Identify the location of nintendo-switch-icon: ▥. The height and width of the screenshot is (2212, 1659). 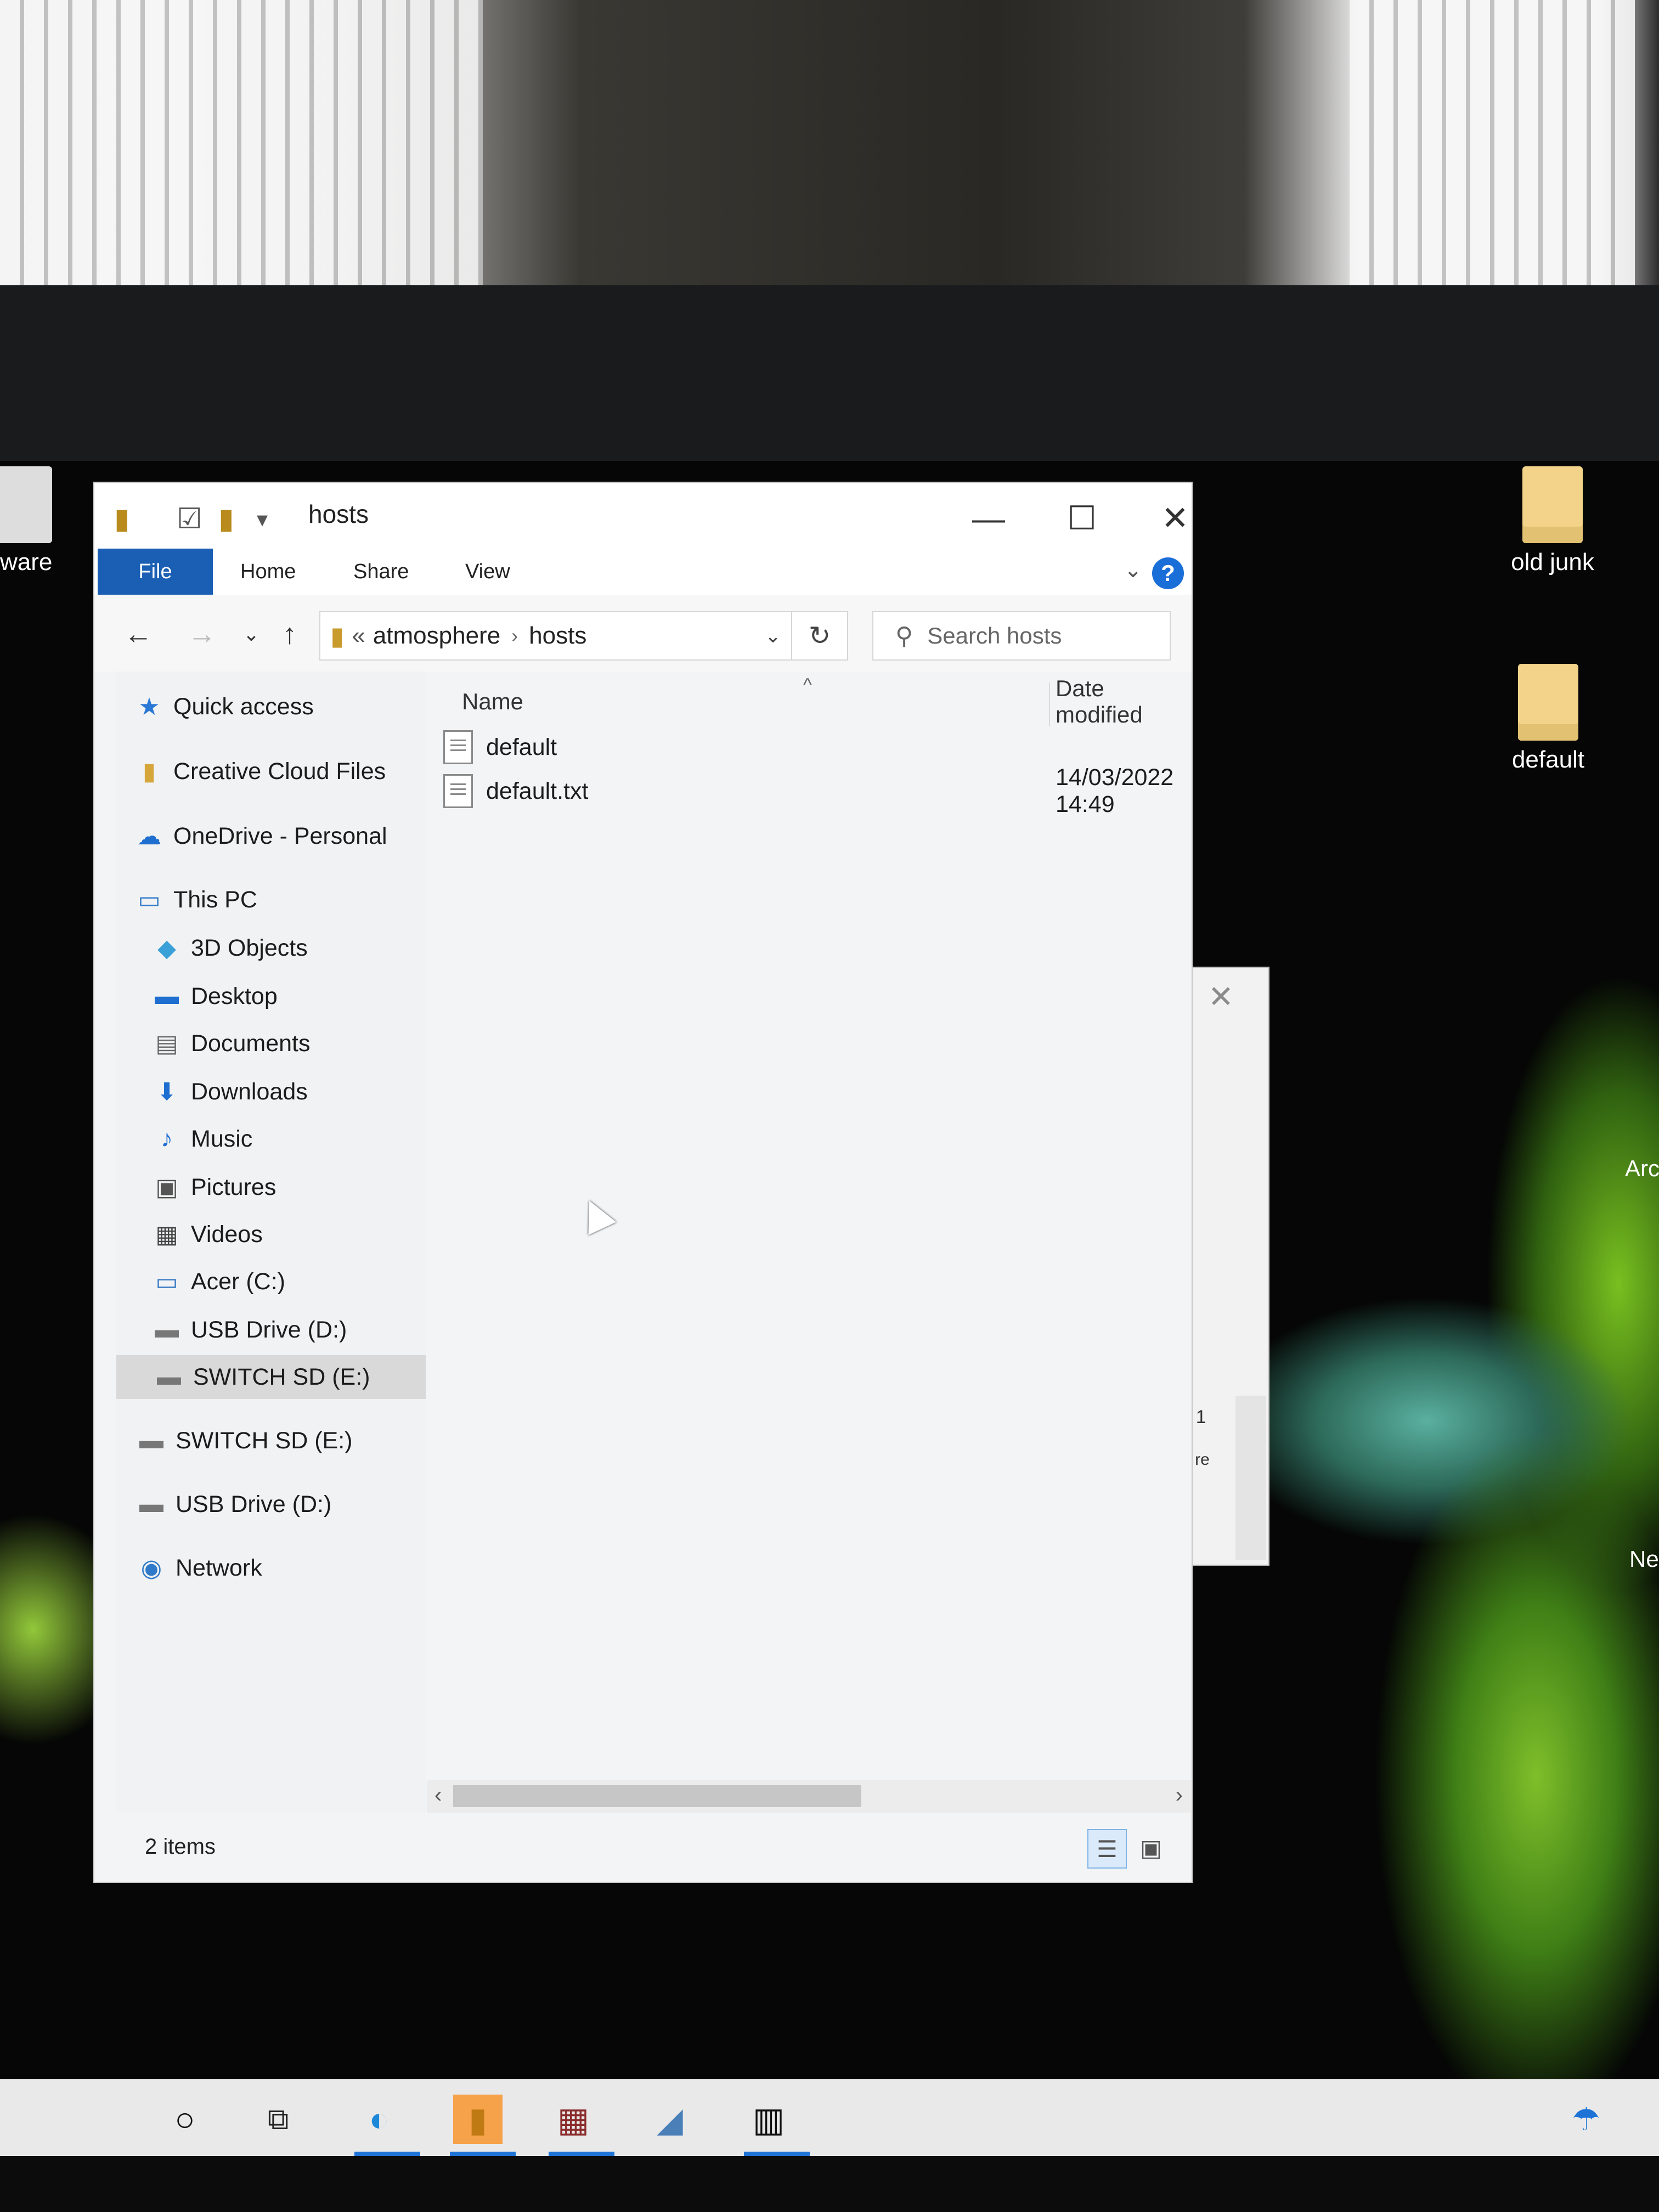
(768, 2119).